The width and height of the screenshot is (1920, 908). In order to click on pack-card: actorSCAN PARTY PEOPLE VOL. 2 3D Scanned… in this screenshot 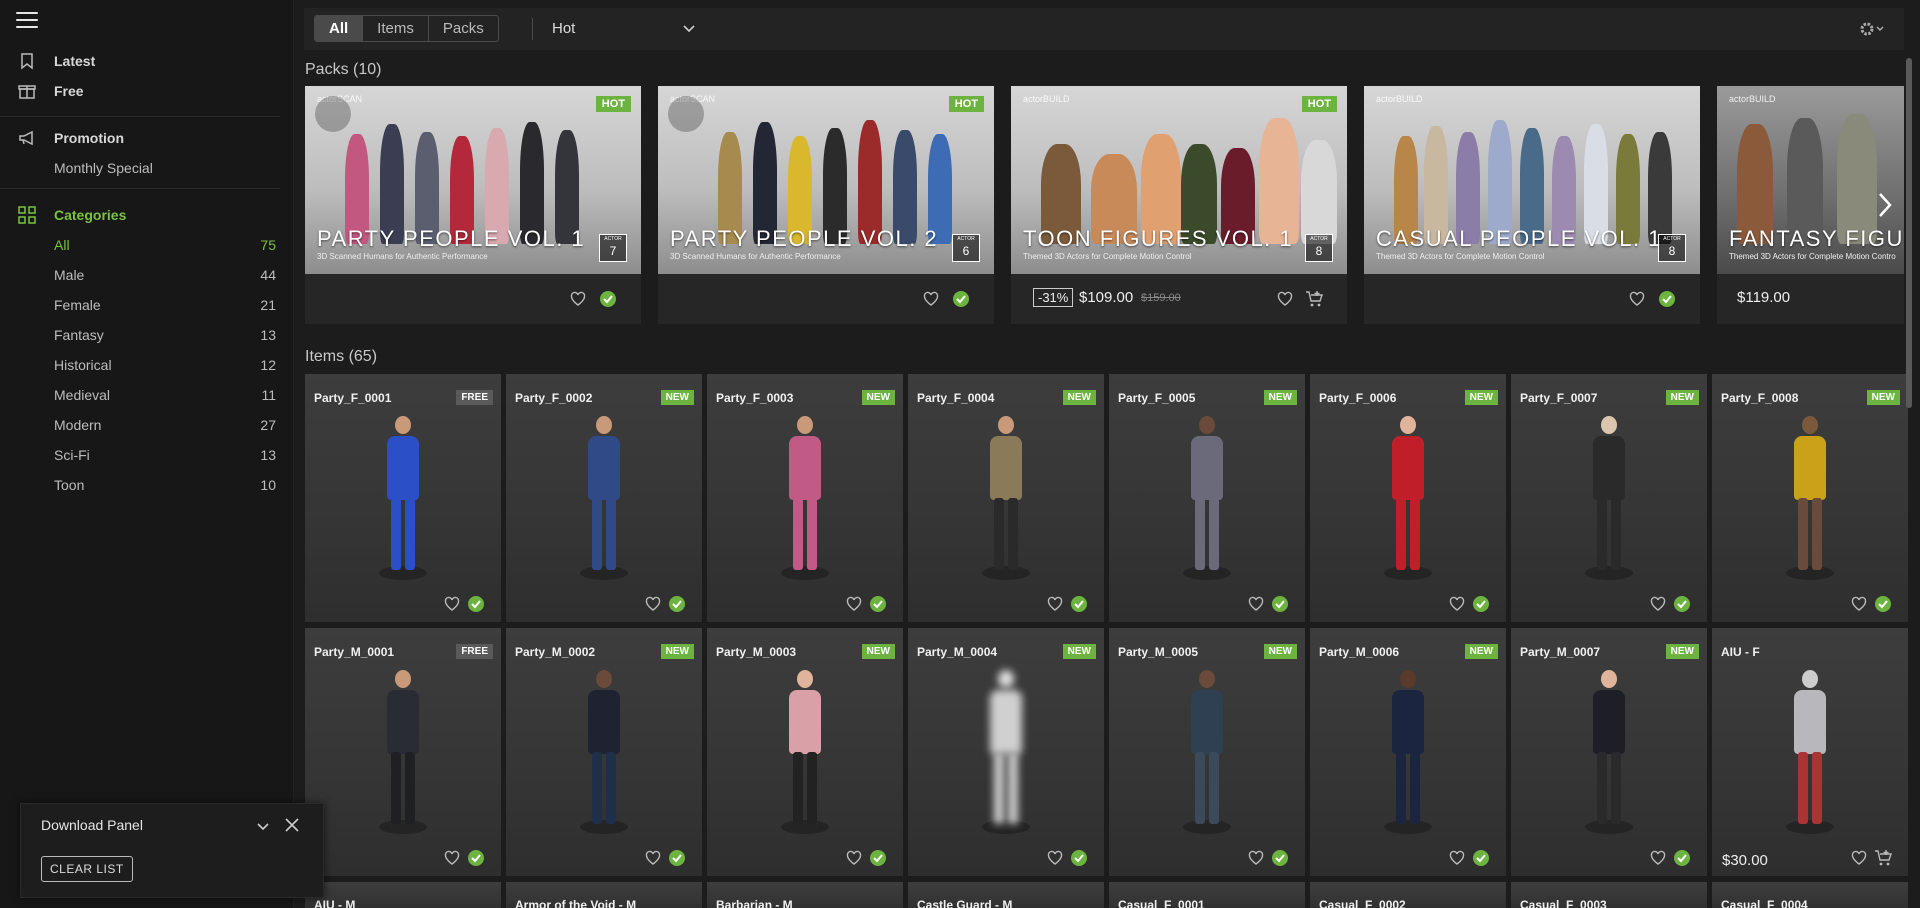, I will do `click(826, 205)`.